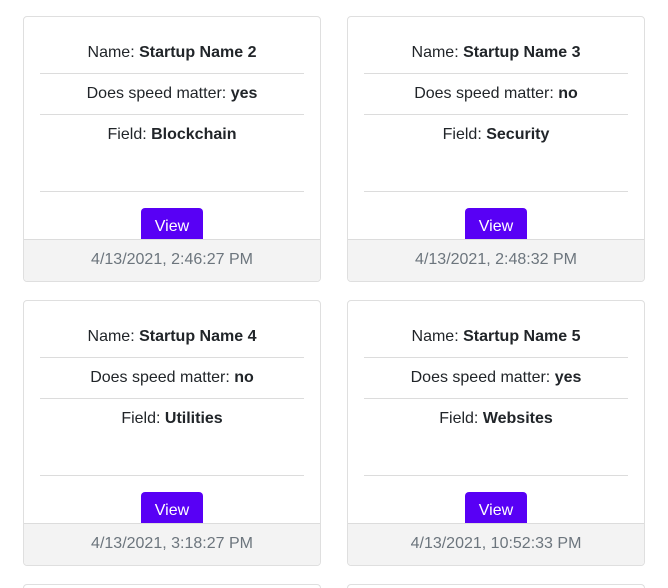  I want to click on name-row: Name: Startup Name 3, so click(496, 53).